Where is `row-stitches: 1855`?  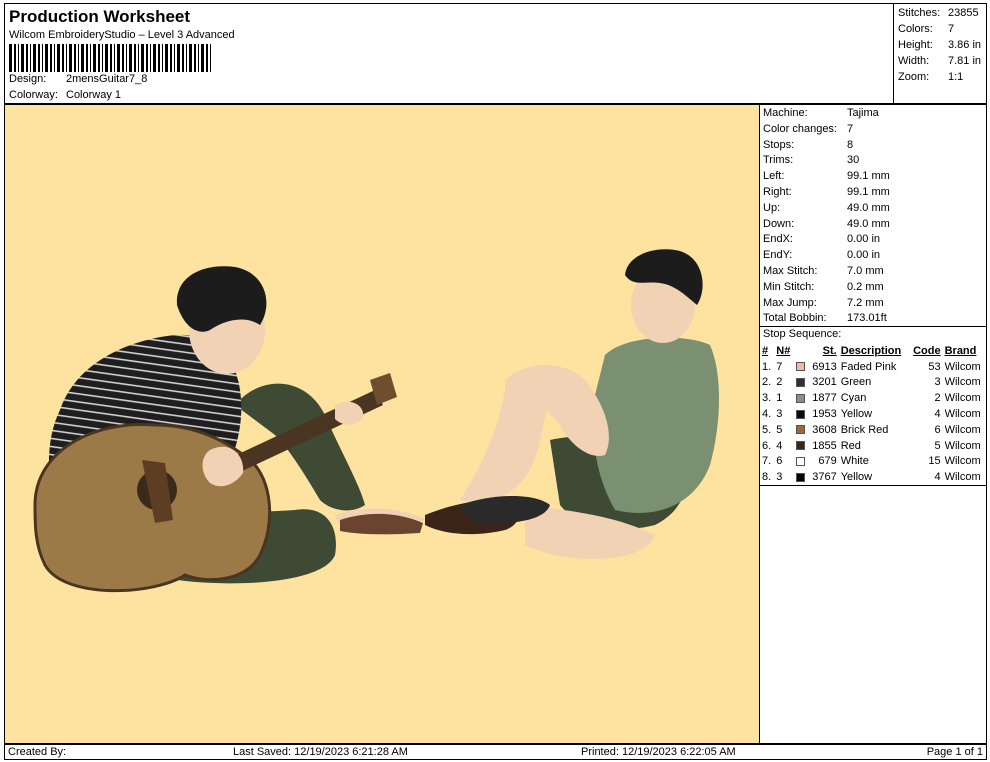
row-stitches: 1855 is located at coordinates (824, 445).